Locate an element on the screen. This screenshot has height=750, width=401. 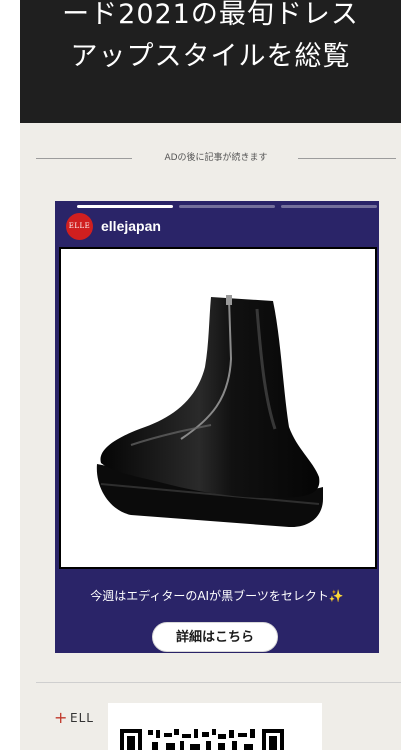
avatar: ELLE is located at coordinates (79, 226).